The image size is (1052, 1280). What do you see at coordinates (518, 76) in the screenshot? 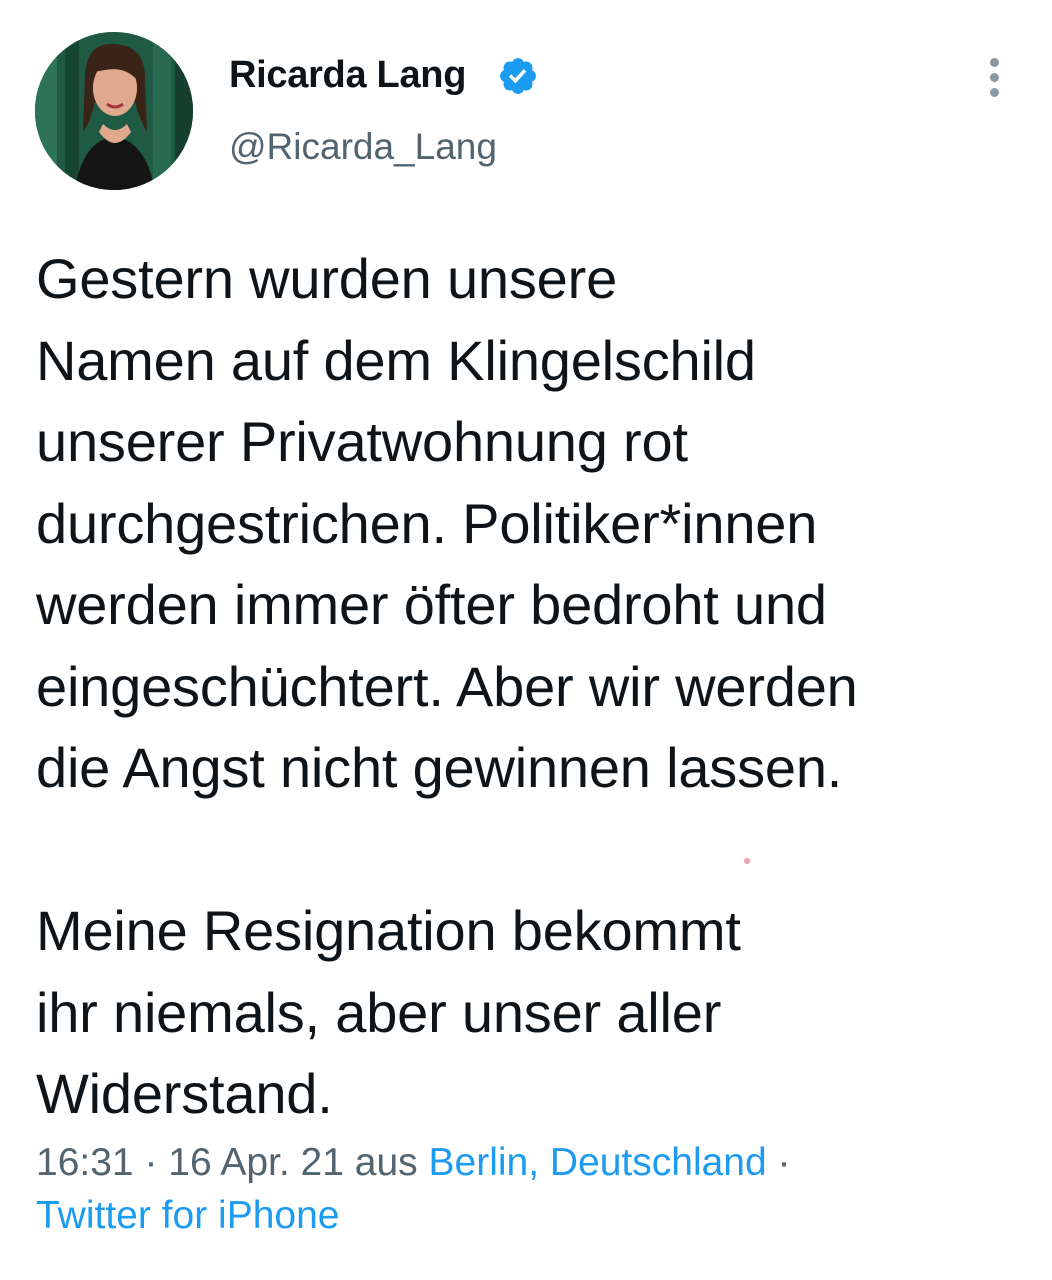
I see `verified-badge-icon` at bounding box center [518, 76].